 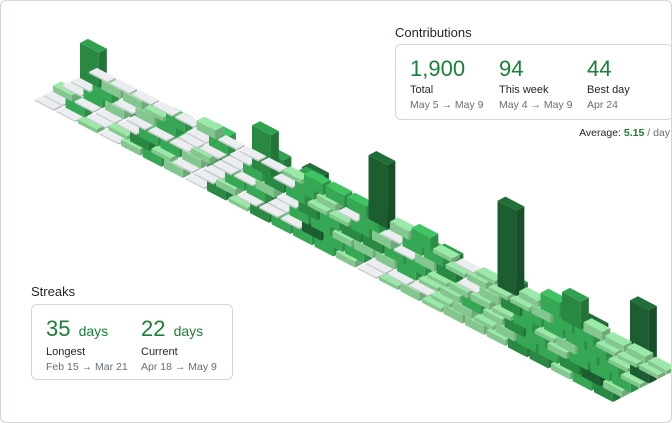 What do you see at coordinates (58, 328) in the screenshot?
I see `longest-streak-number: 35` at bounding box center [58, 328].